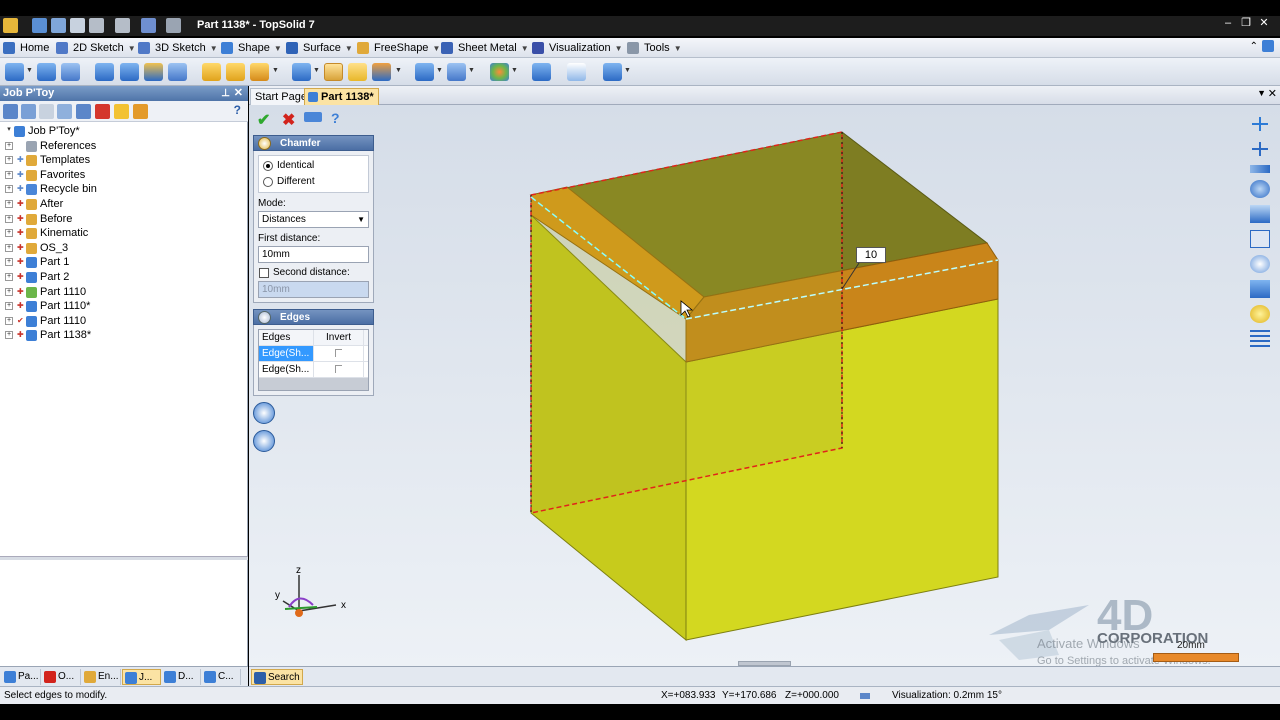  What do you see at coordinates (123, 277) in the screenshot?
I see `tree-item: + ✚ Part 2` at bounding box center [123, 277].